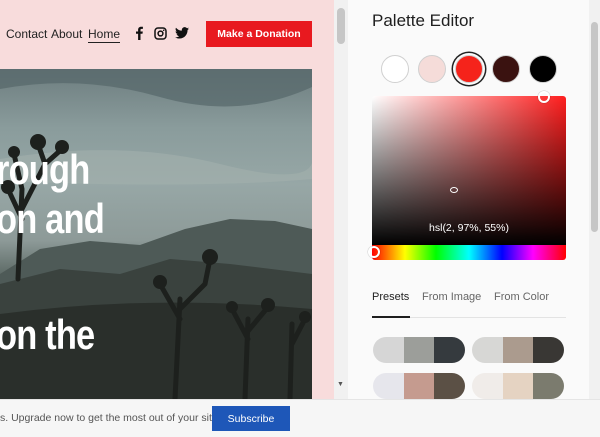 The width and height of the screenshot is (600, 437). What do you see at coordinates (341, 199) in the screenshot?
I see `preview-scrollbar: ▼` at bounding box center [341, 199].